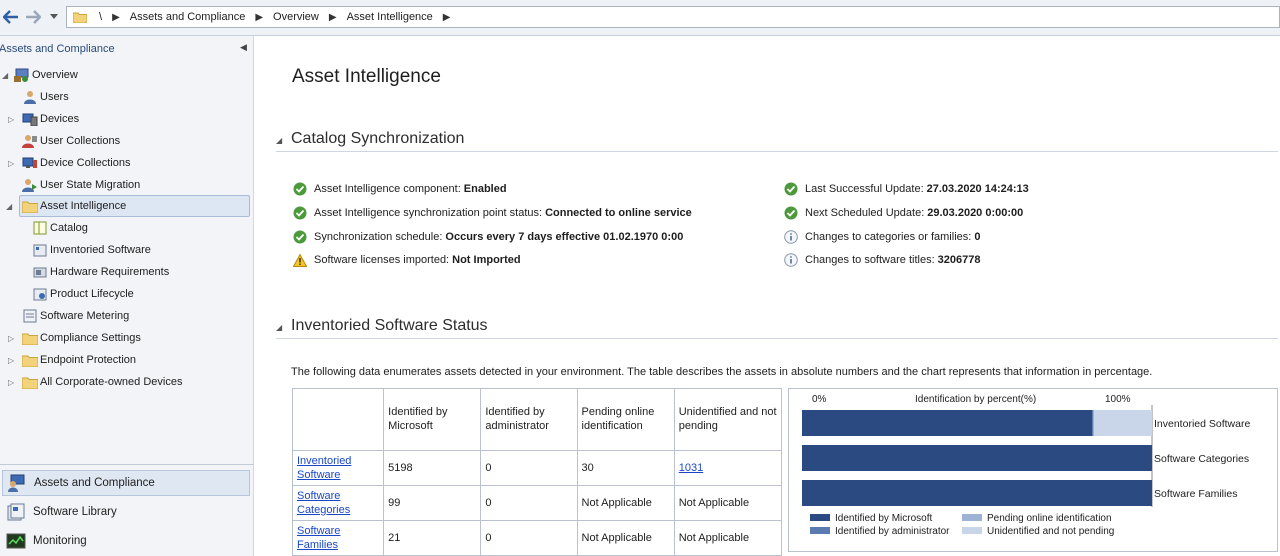  I want to click on bar-segment, so click(977, 458).